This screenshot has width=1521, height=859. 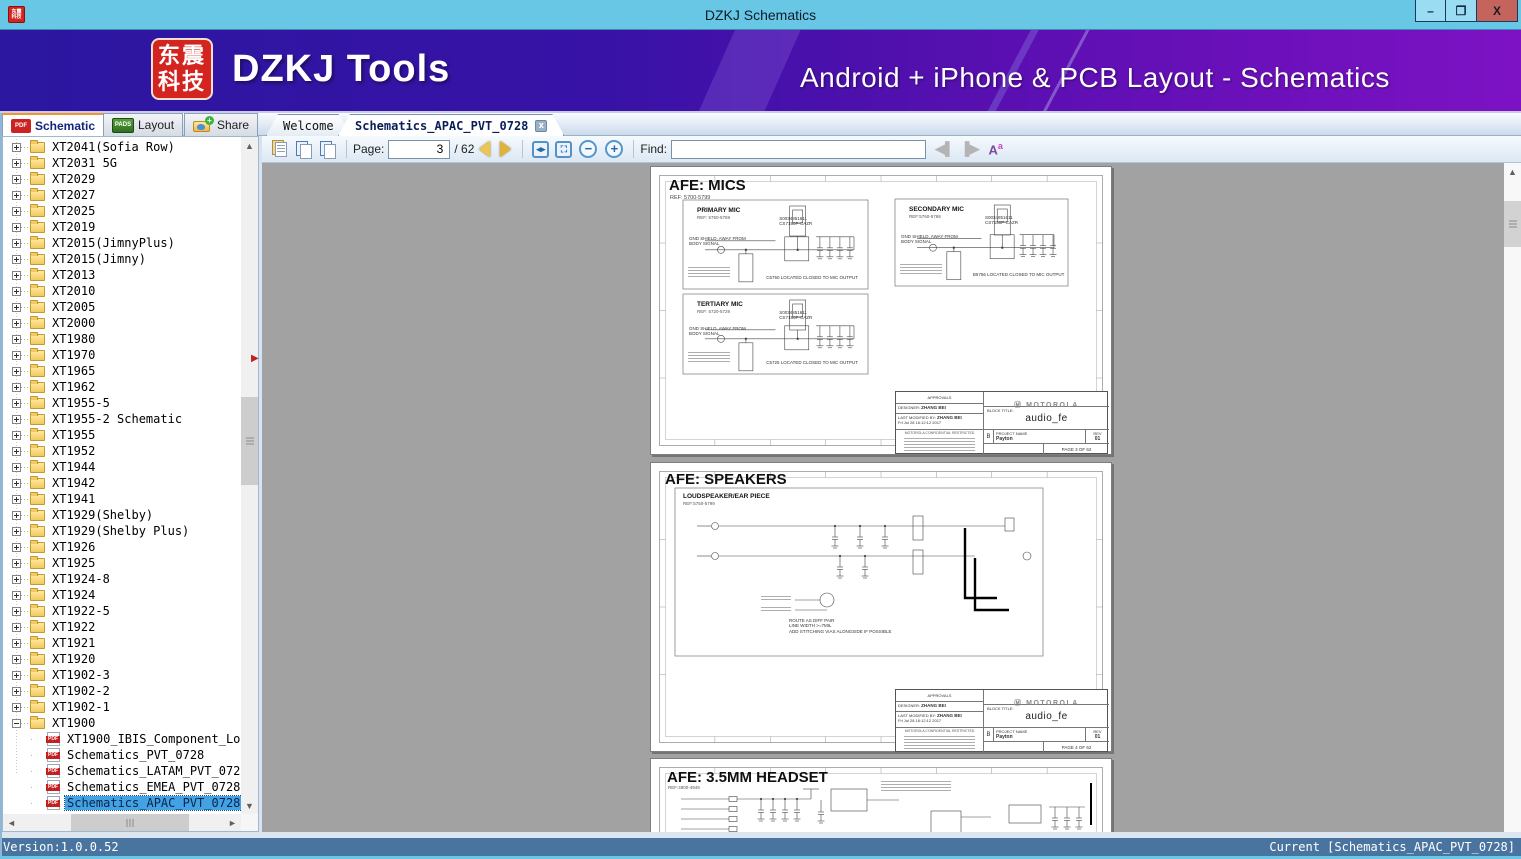 I want to click on tree-folder-row: XT2010, so click(x=122, y=291).